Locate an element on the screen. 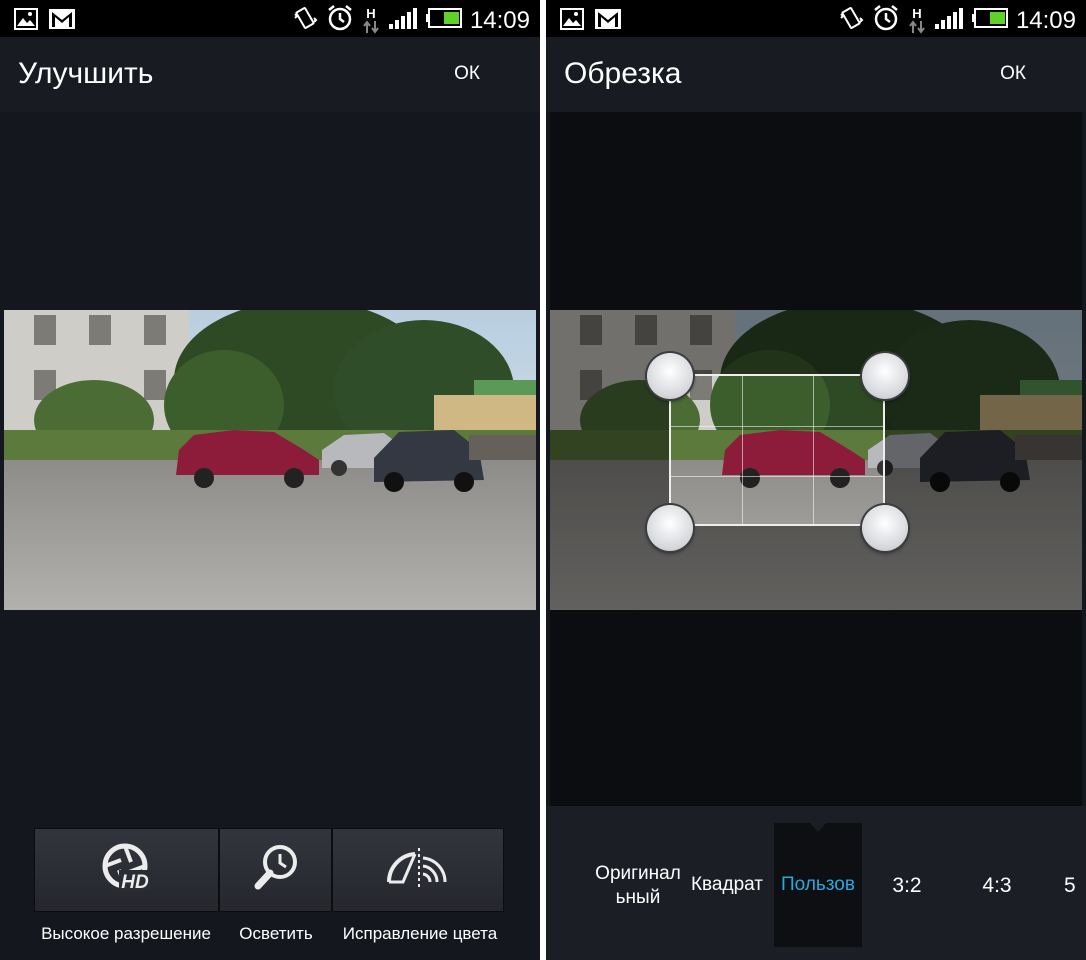  crop-handle-top-right is located at coordinates (885, 376).